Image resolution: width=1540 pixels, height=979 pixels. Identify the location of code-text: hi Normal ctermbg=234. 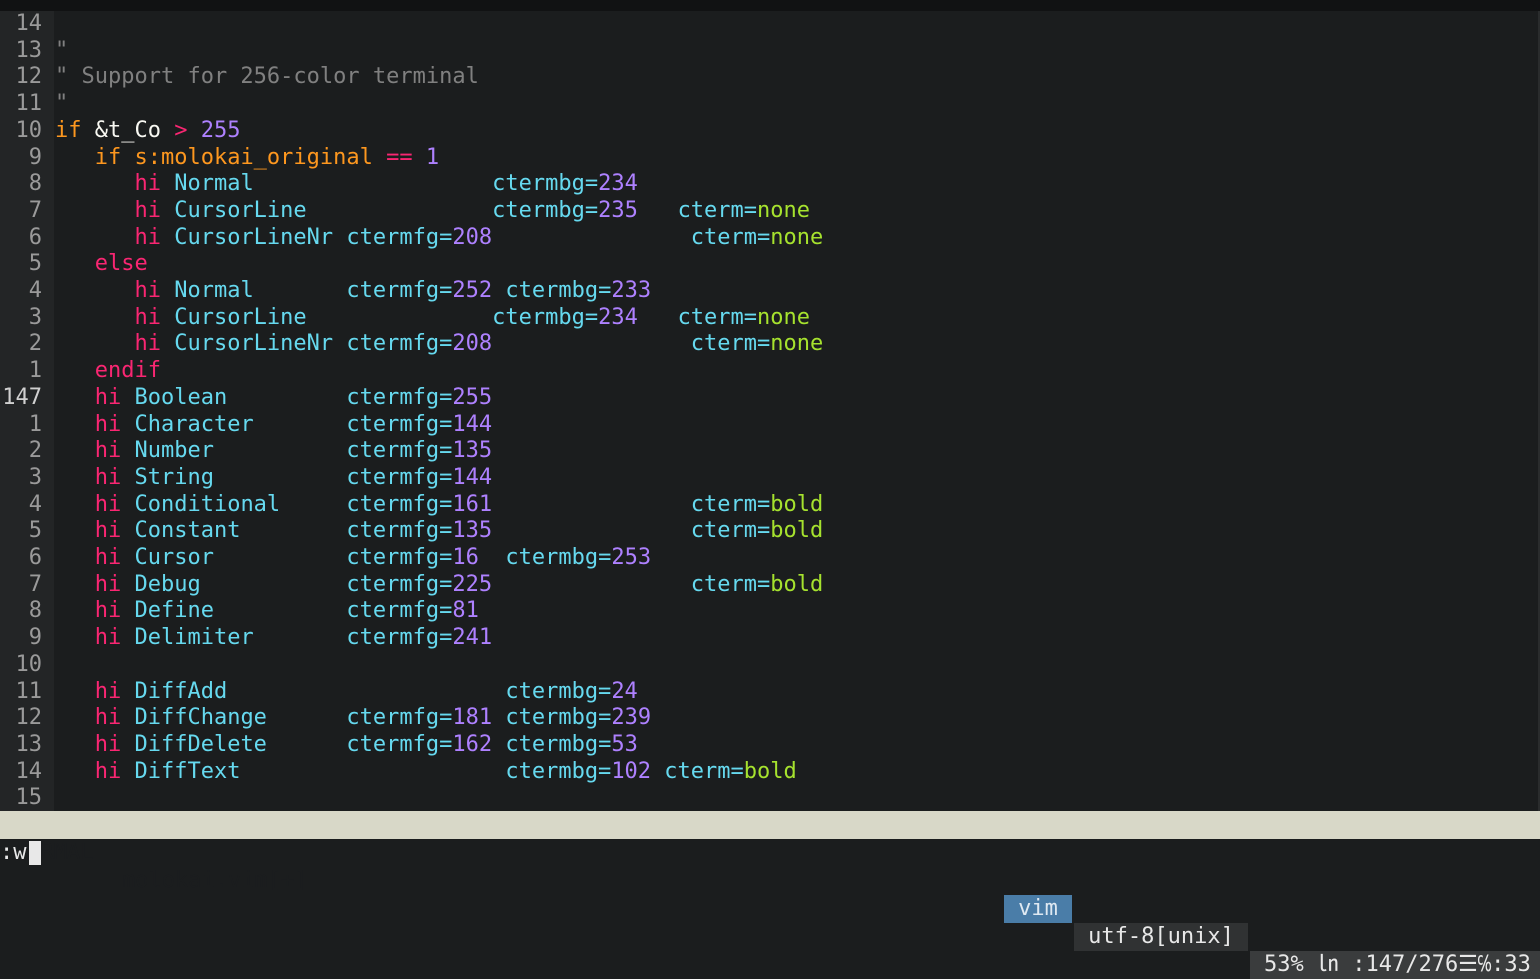
(346, 184).